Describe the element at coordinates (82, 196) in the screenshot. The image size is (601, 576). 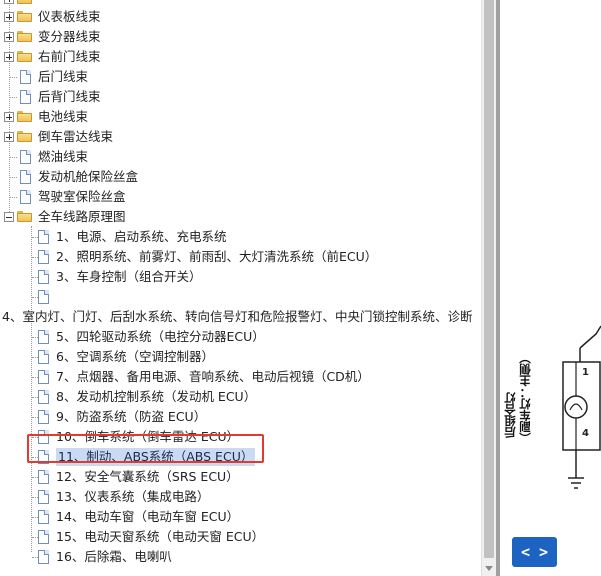
I see `tree-item-label: 驾驶室保险丝盒` at that location.